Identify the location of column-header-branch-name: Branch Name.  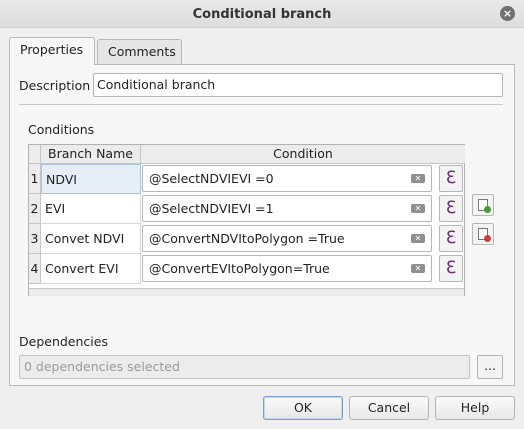
(91, 154).